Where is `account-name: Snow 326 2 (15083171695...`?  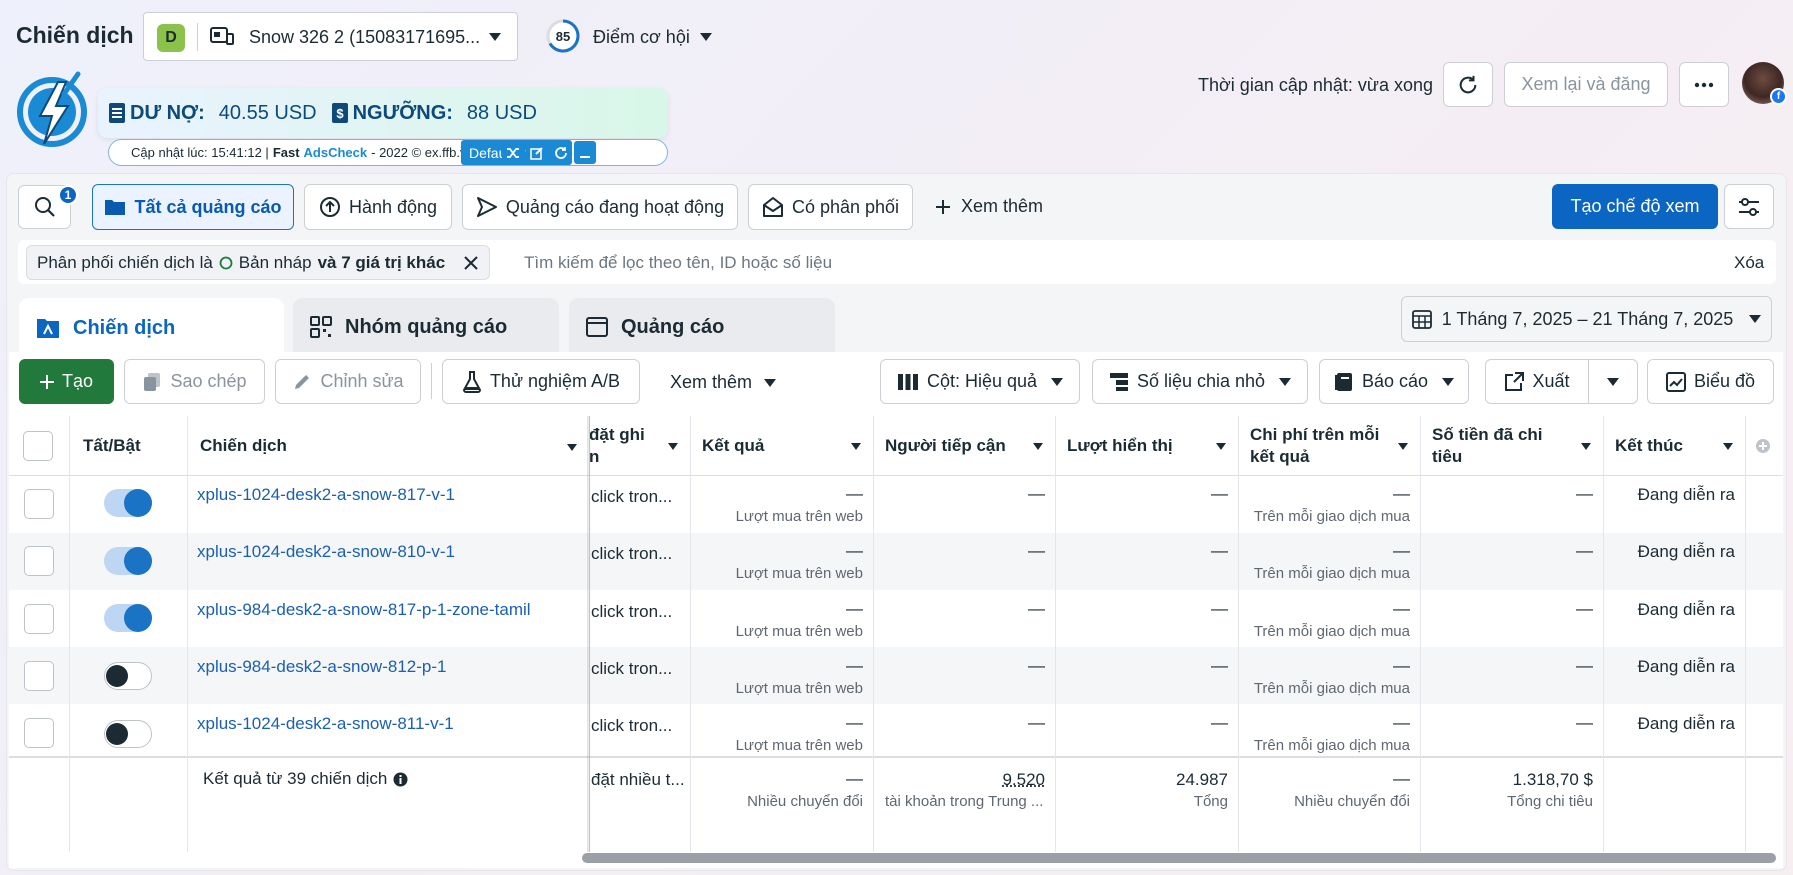 account-name: Snow 326 2 (15083171695... is located at coordinates (365, 37).